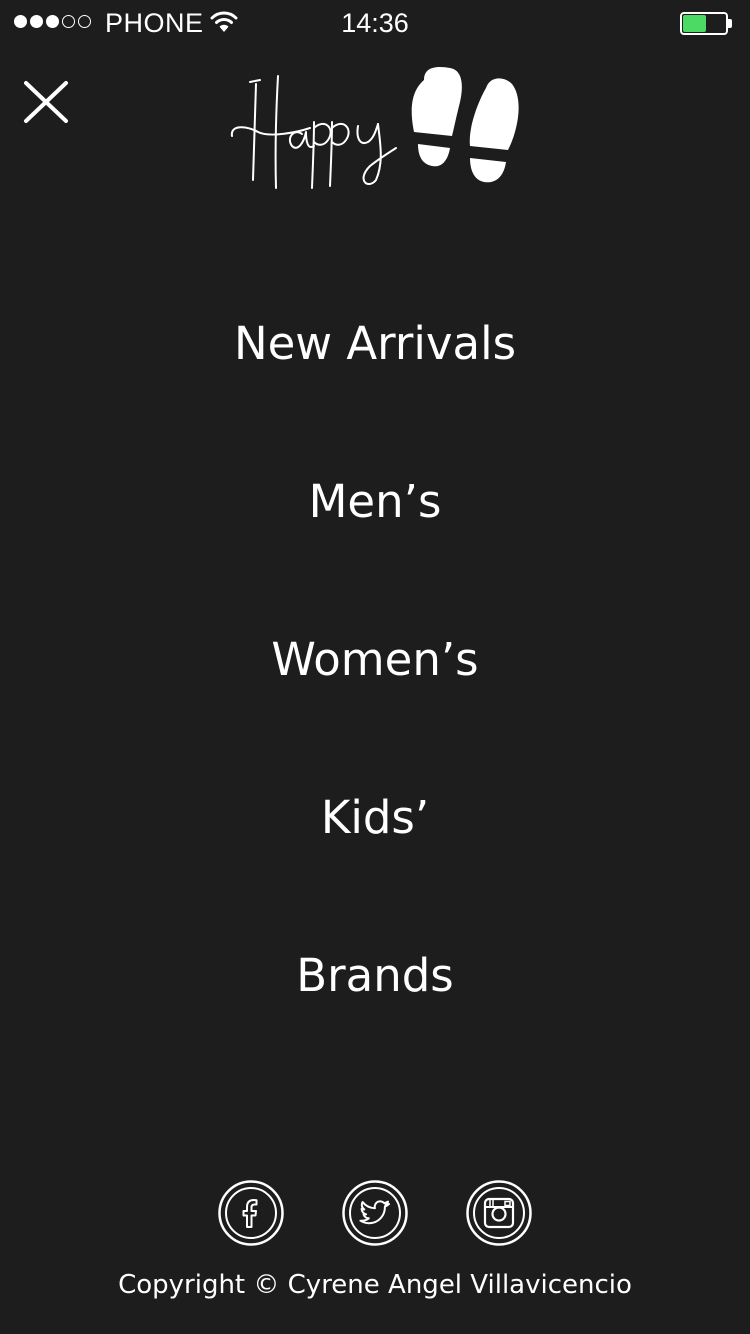  I want to click on facebook-button, so click(251, 1213).